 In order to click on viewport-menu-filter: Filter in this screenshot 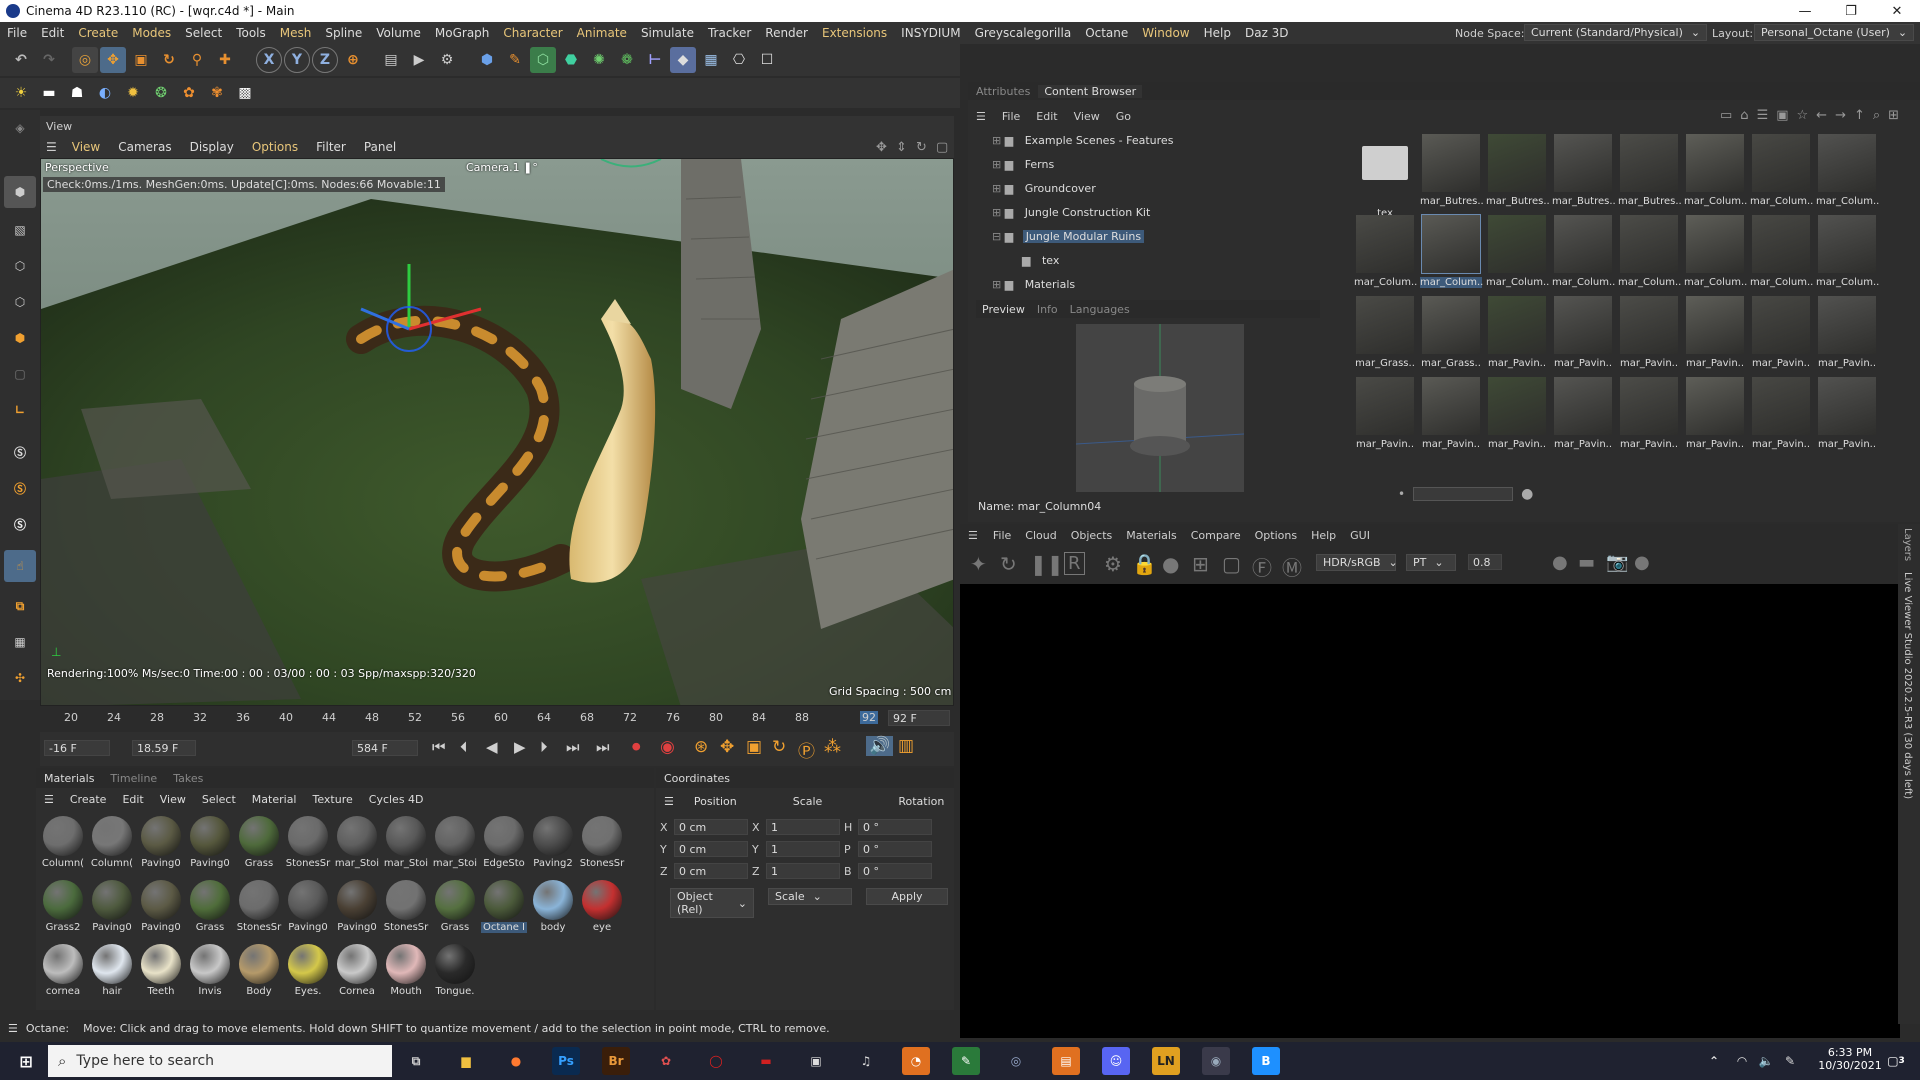, I will do `click(331, 147)`.